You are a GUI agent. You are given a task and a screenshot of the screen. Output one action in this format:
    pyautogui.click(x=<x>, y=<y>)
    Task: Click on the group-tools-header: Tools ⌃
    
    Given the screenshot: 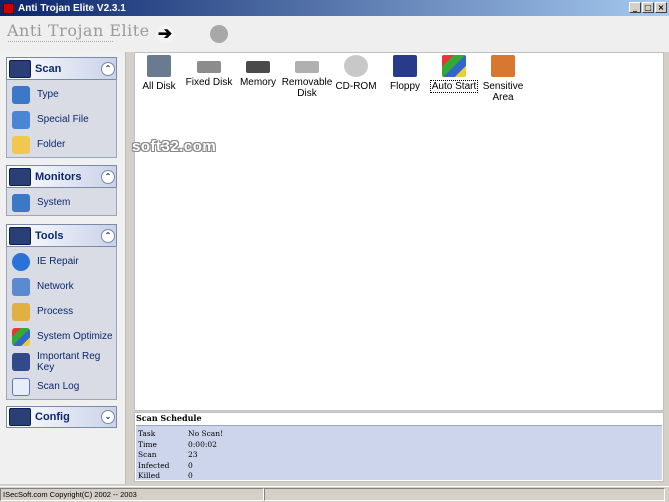 What is the action you would take?
    pyautogui.click(x=61, y=235)
    